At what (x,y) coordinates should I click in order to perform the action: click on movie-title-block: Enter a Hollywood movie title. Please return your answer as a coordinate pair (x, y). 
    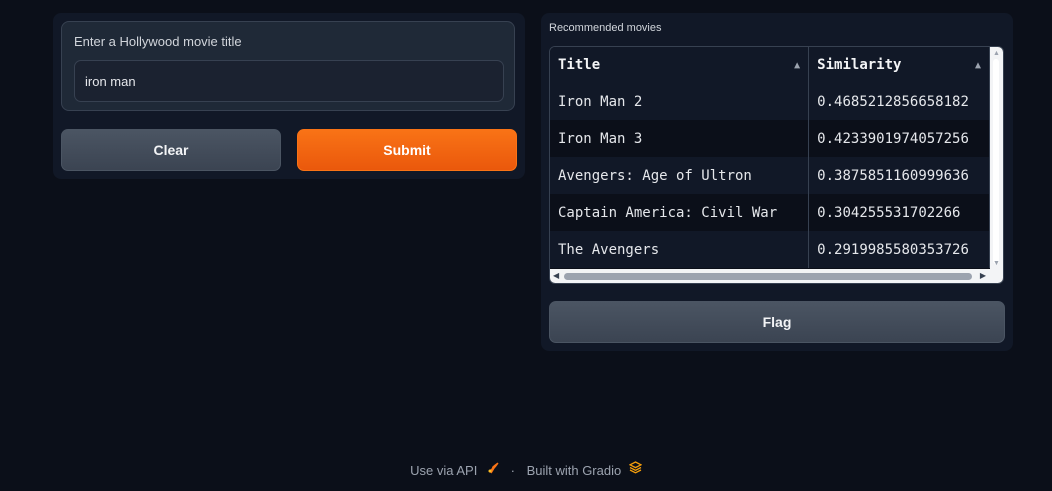
    Looking at the image, I should click on (288, 66).